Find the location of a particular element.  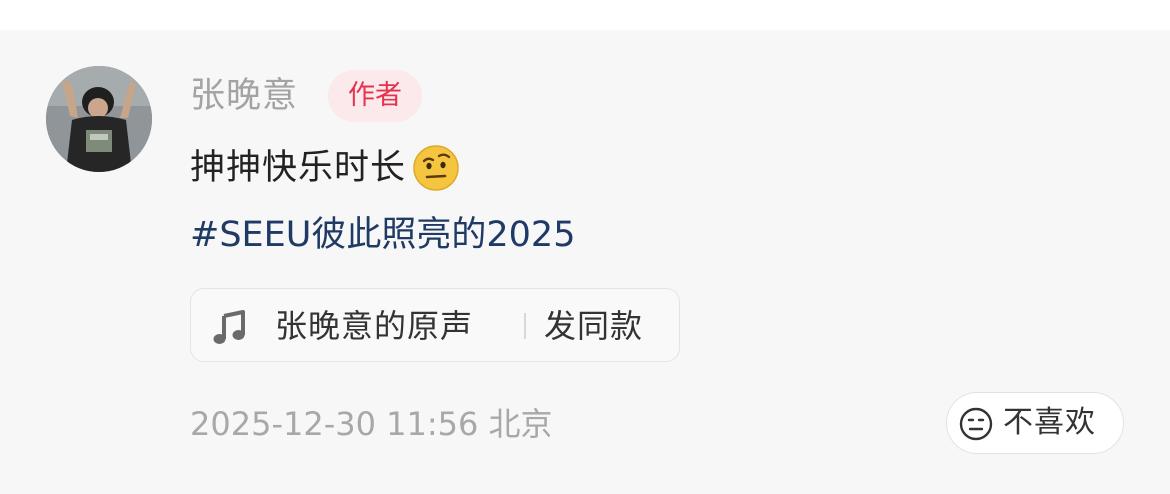

original-sound-card: 张晚意的原声 发同款 is located at coordinates (435, 325).